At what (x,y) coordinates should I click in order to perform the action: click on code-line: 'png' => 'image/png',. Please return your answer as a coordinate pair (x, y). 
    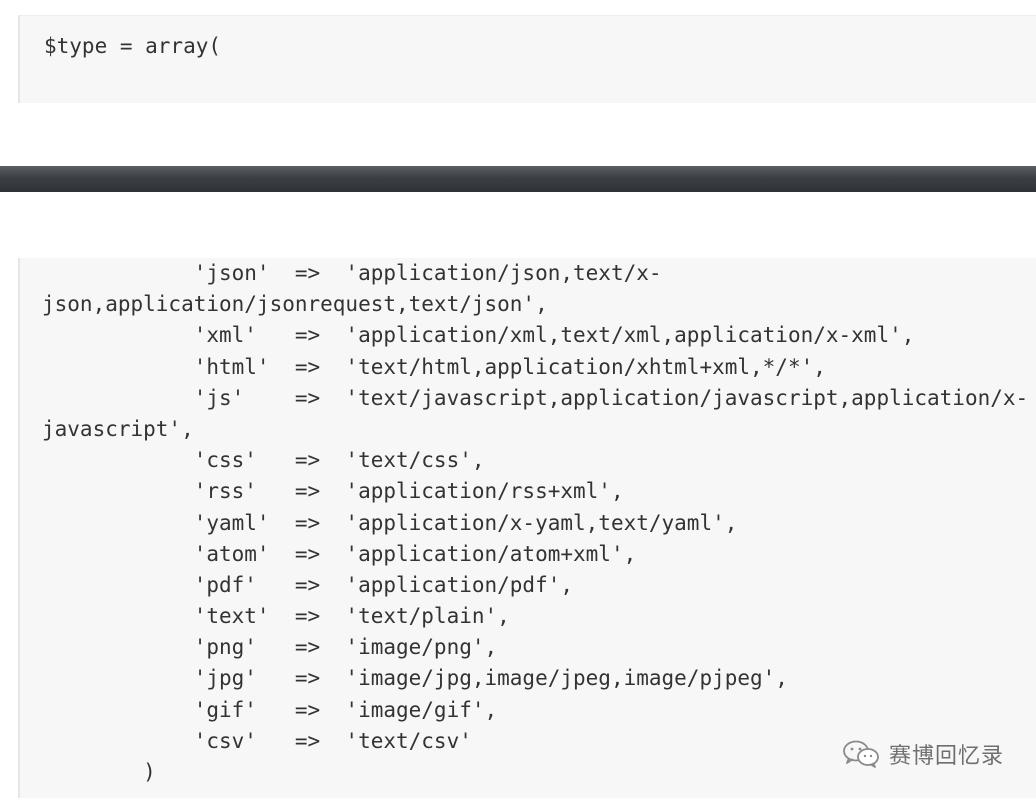
    Looking at the image, I should click on (270, 647).